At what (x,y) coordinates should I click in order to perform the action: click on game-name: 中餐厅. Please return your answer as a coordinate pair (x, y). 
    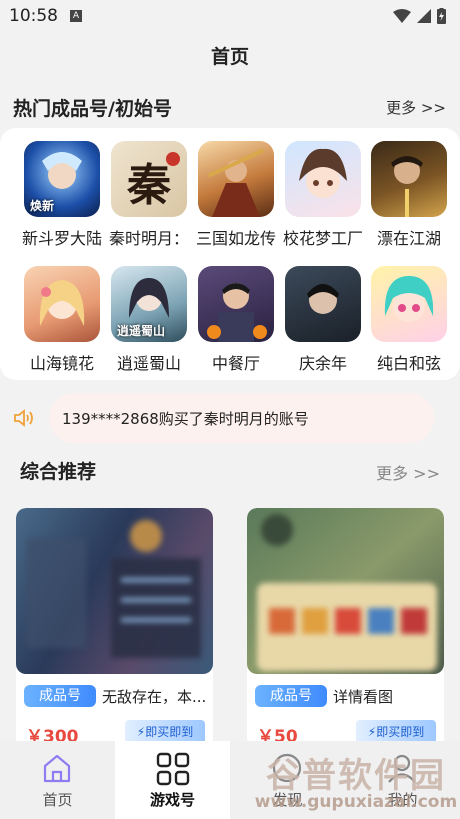
    Looking at the image, I should click on (235, 363).